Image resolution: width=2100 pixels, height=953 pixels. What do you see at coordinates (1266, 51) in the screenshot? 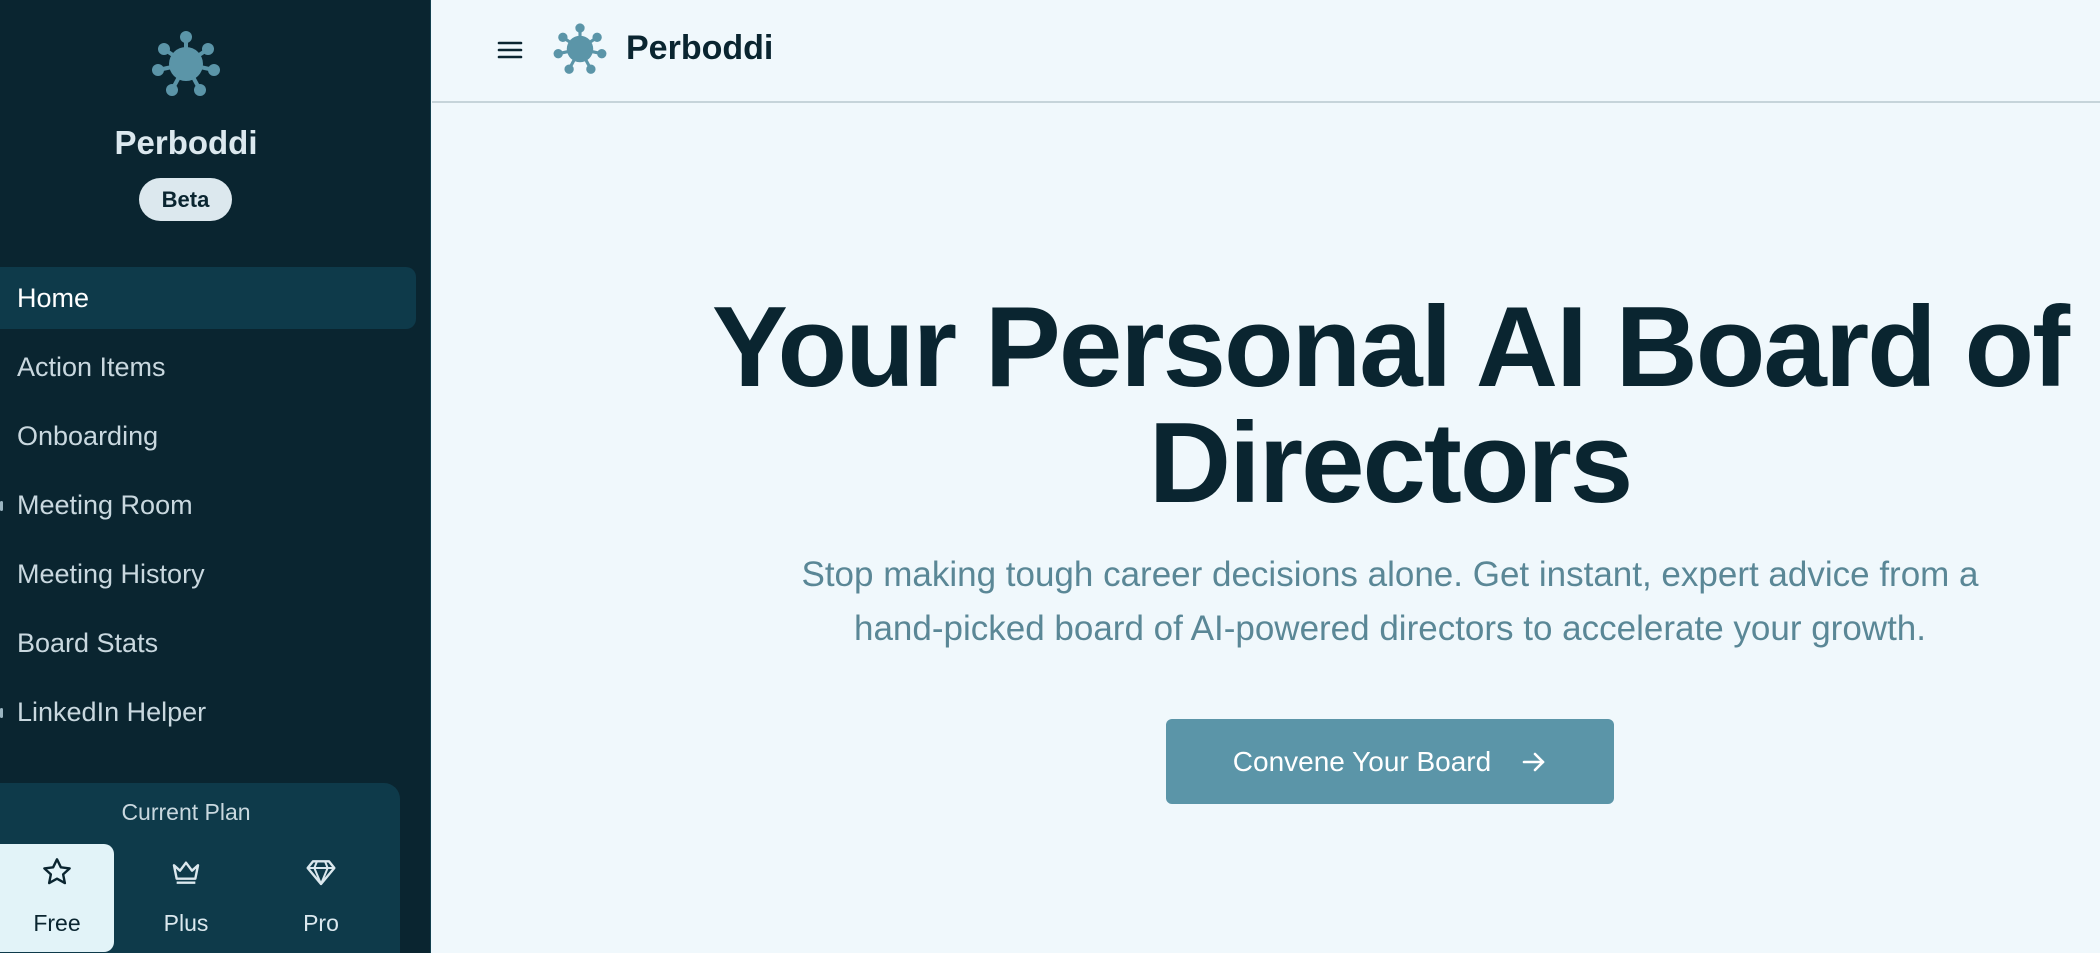
I see `top-bar: Perboddi` at bounding box center [1266, 51].